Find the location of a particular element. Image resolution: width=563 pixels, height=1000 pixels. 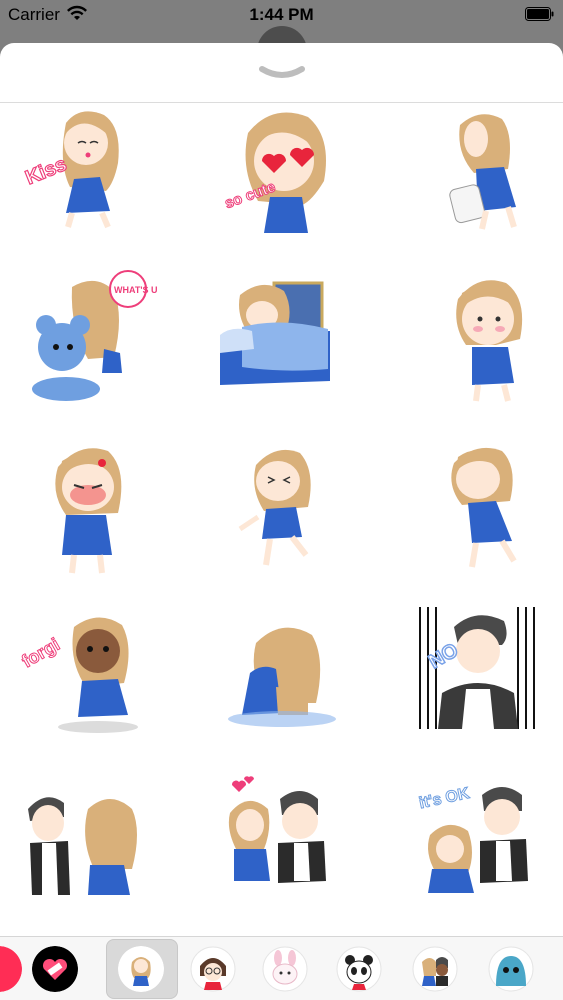

sticker-bed is located at coordinates (282, 339).